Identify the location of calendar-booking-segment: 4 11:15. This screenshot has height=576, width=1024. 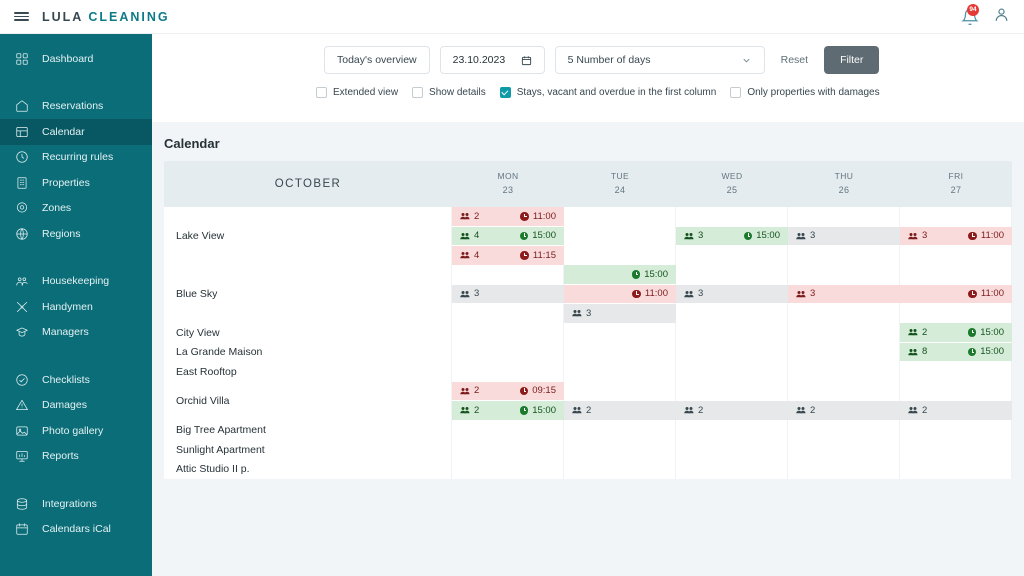
(508, 255).